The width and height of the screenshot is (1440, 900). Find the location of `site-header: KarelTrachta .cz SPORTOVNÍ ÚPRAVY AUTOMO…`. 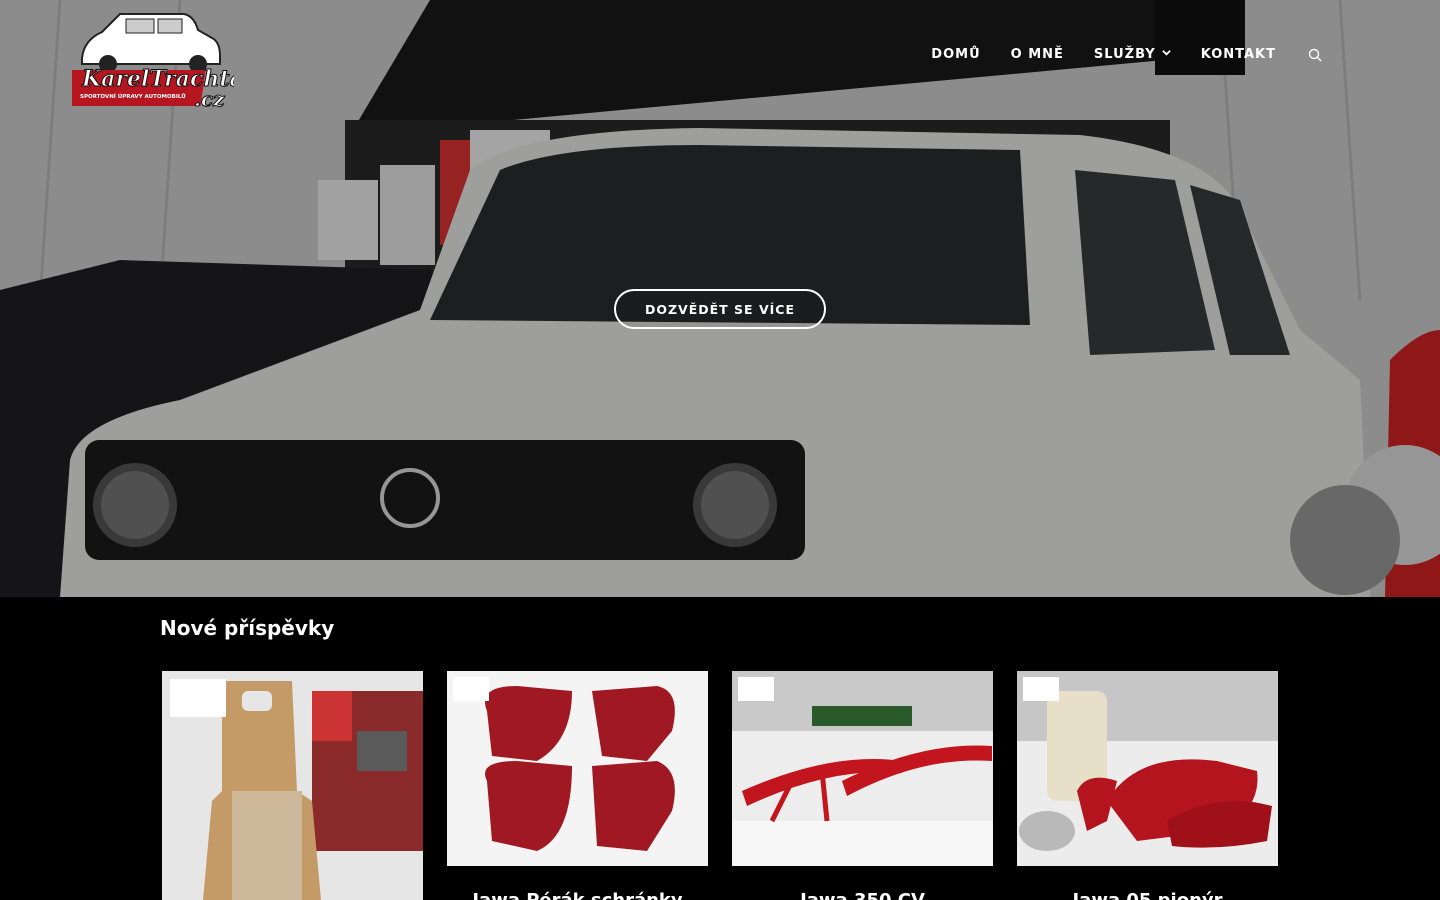

site-header: KarelTrachta .cz SPORTOVNÍ ÚPRAVY AUTOMO… is located at coordinates (720, 55).